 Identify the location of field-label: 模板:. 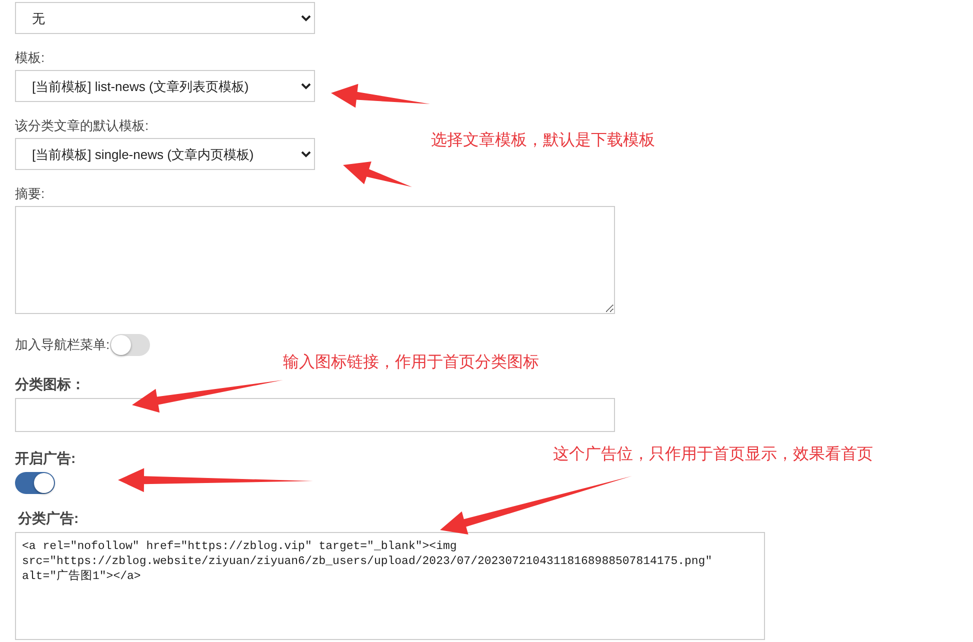
(30, 58).